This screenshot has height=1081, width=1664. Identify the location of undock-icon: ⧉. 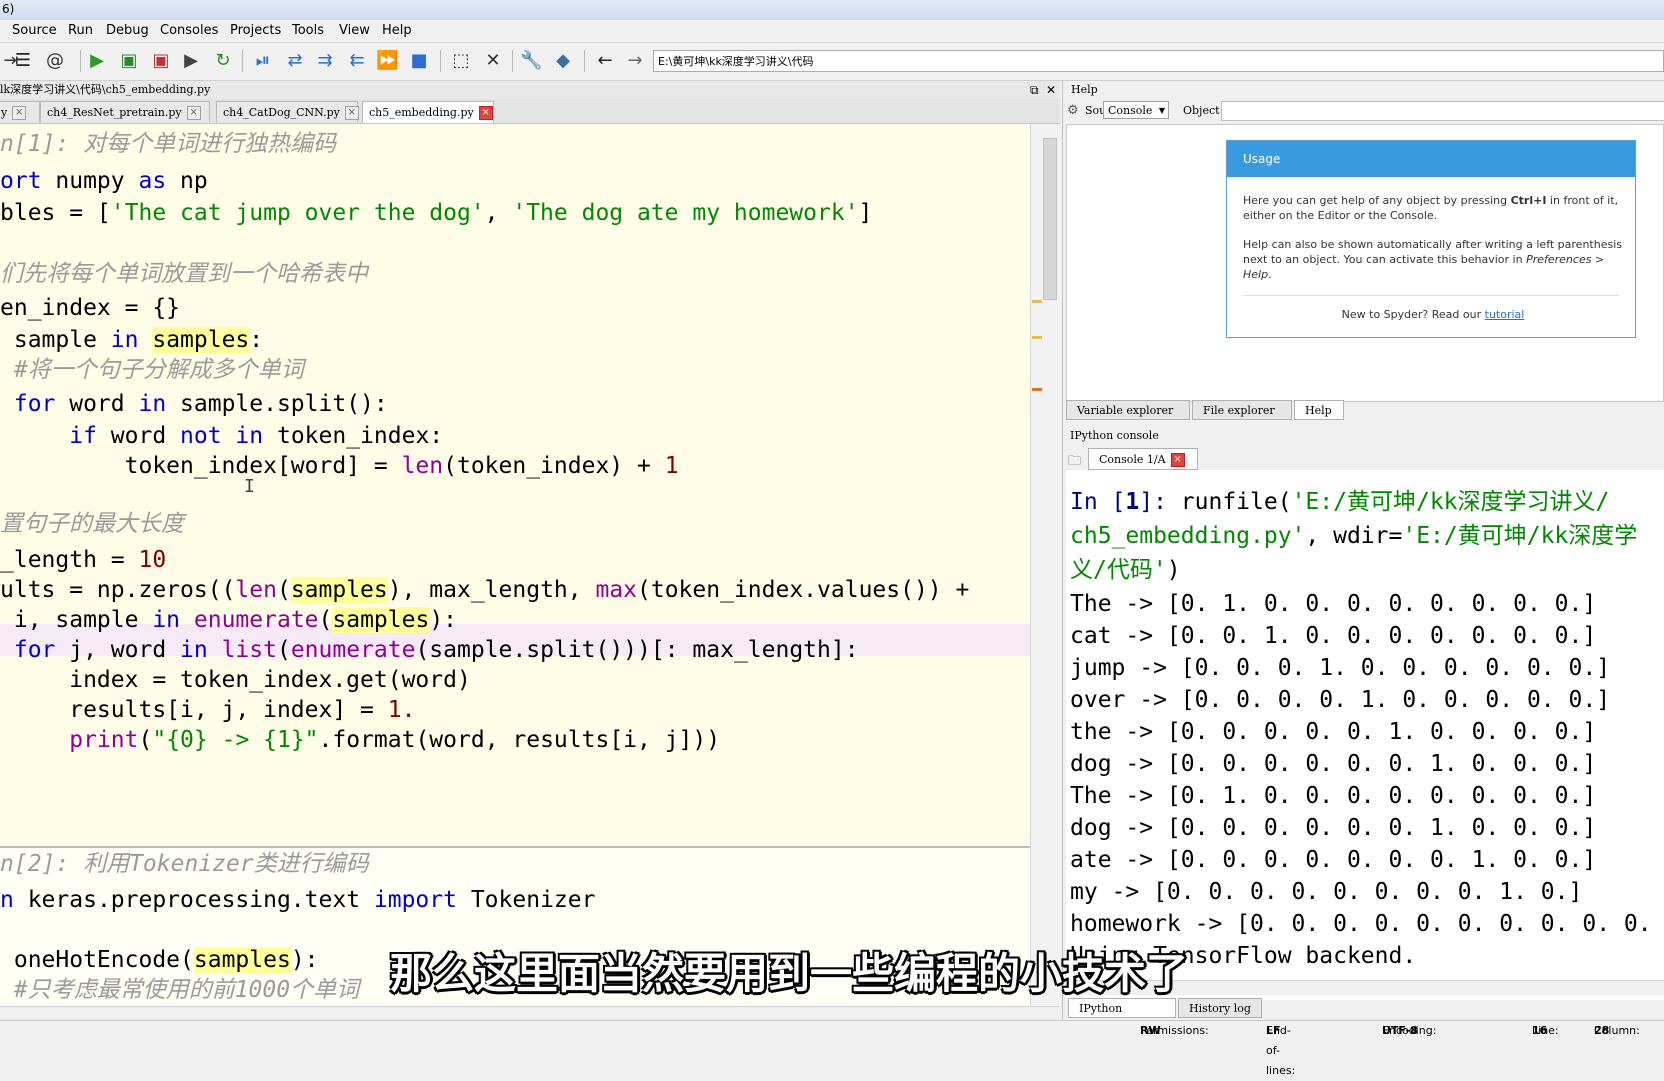
(1034, 90).